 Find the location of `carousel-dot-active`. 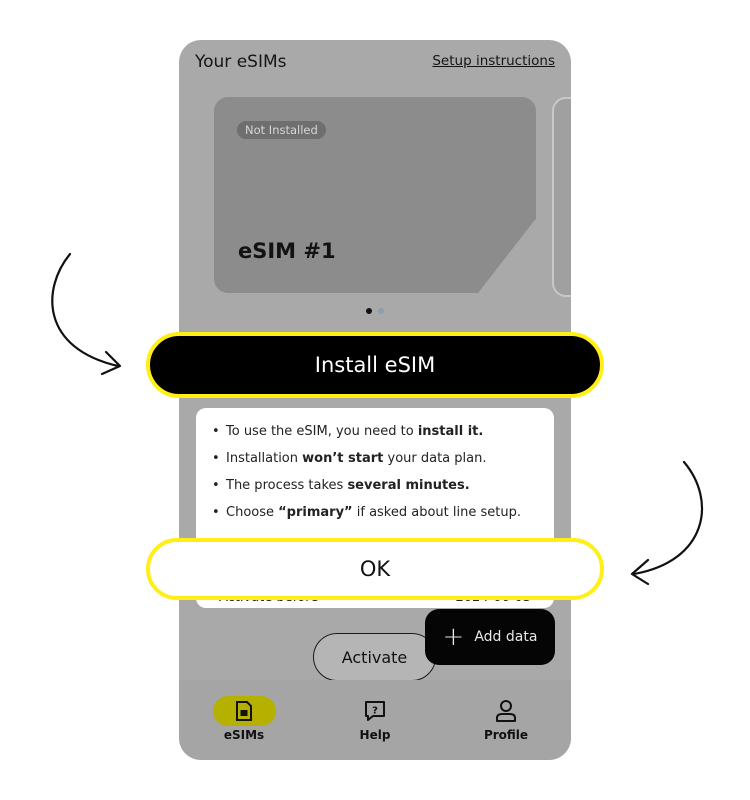

carousel-dot-active is located at coordinates (369, 311).